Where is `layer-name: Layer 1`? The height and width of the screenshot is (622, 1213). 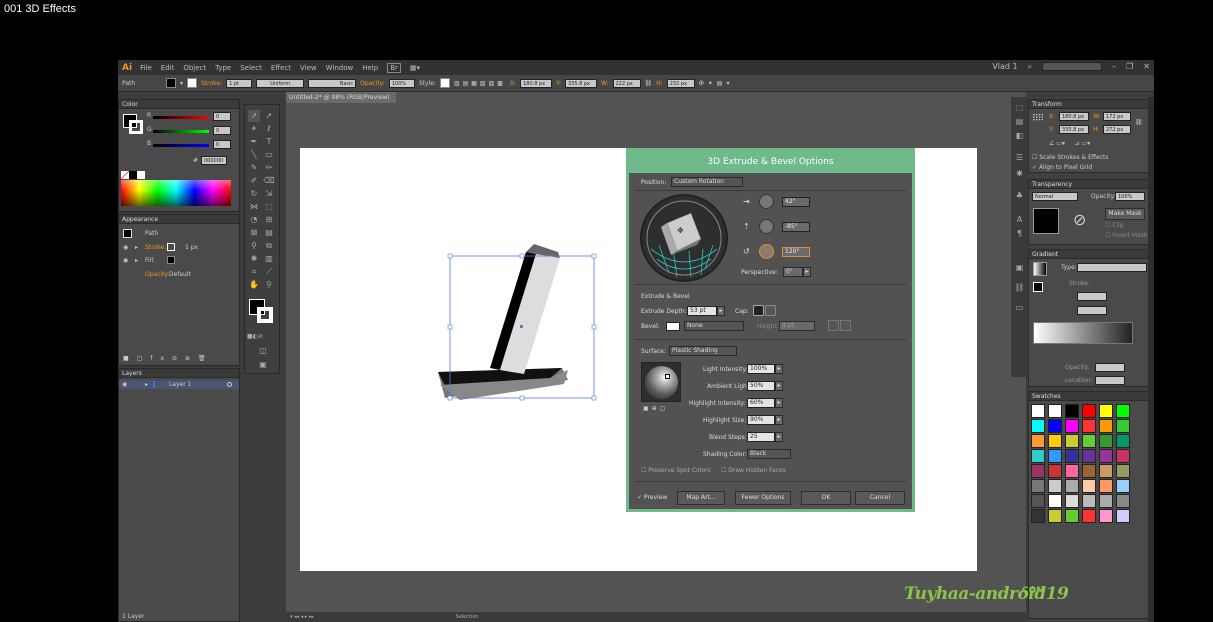 layer-name: Layer 1 is located at coordinates (180, 384).